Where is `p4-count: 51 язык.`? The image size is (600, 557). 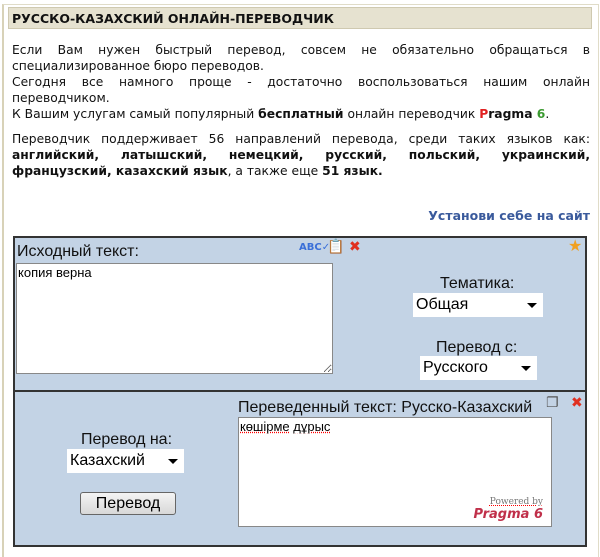
p4-count: 51 язык. is located at coordinates (352, 171).